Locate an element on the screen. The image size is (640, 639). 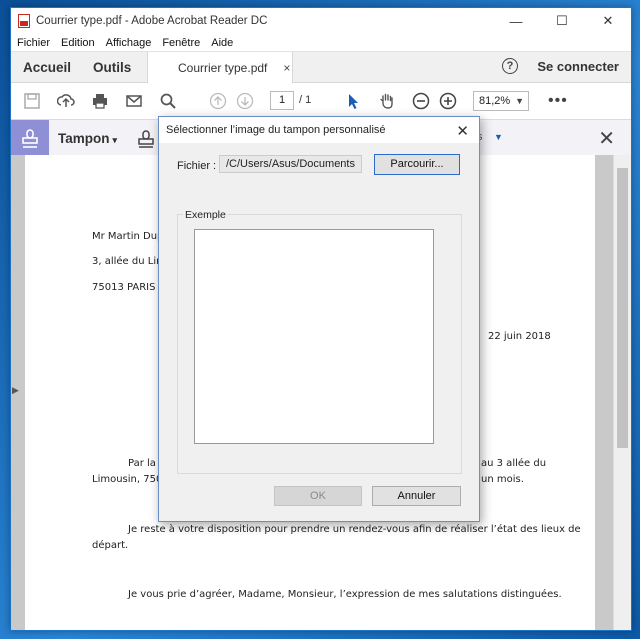
recipient-address: 3, allée du Lim is located at coordinates (129, 261).